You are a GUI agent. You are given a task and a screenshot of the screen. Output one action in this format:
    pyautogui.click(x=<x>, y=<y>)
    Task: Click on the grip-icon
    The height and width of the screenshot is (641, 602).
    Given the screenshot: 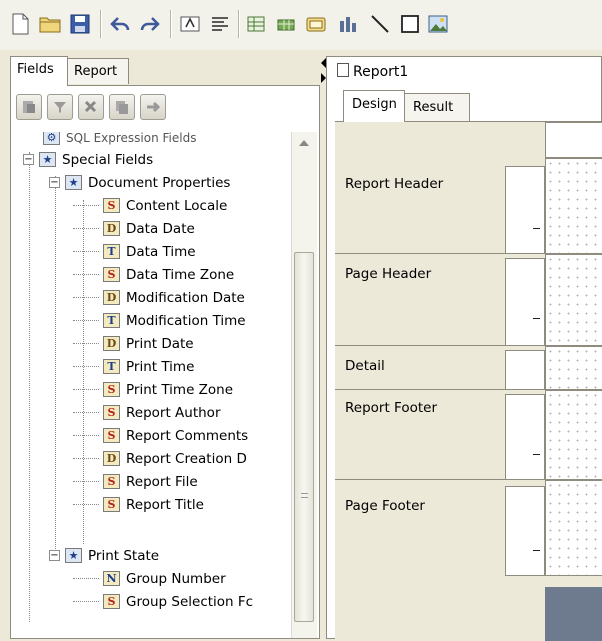 What is the action you would take?
    pyautogui.click(x=304, y=495)
    